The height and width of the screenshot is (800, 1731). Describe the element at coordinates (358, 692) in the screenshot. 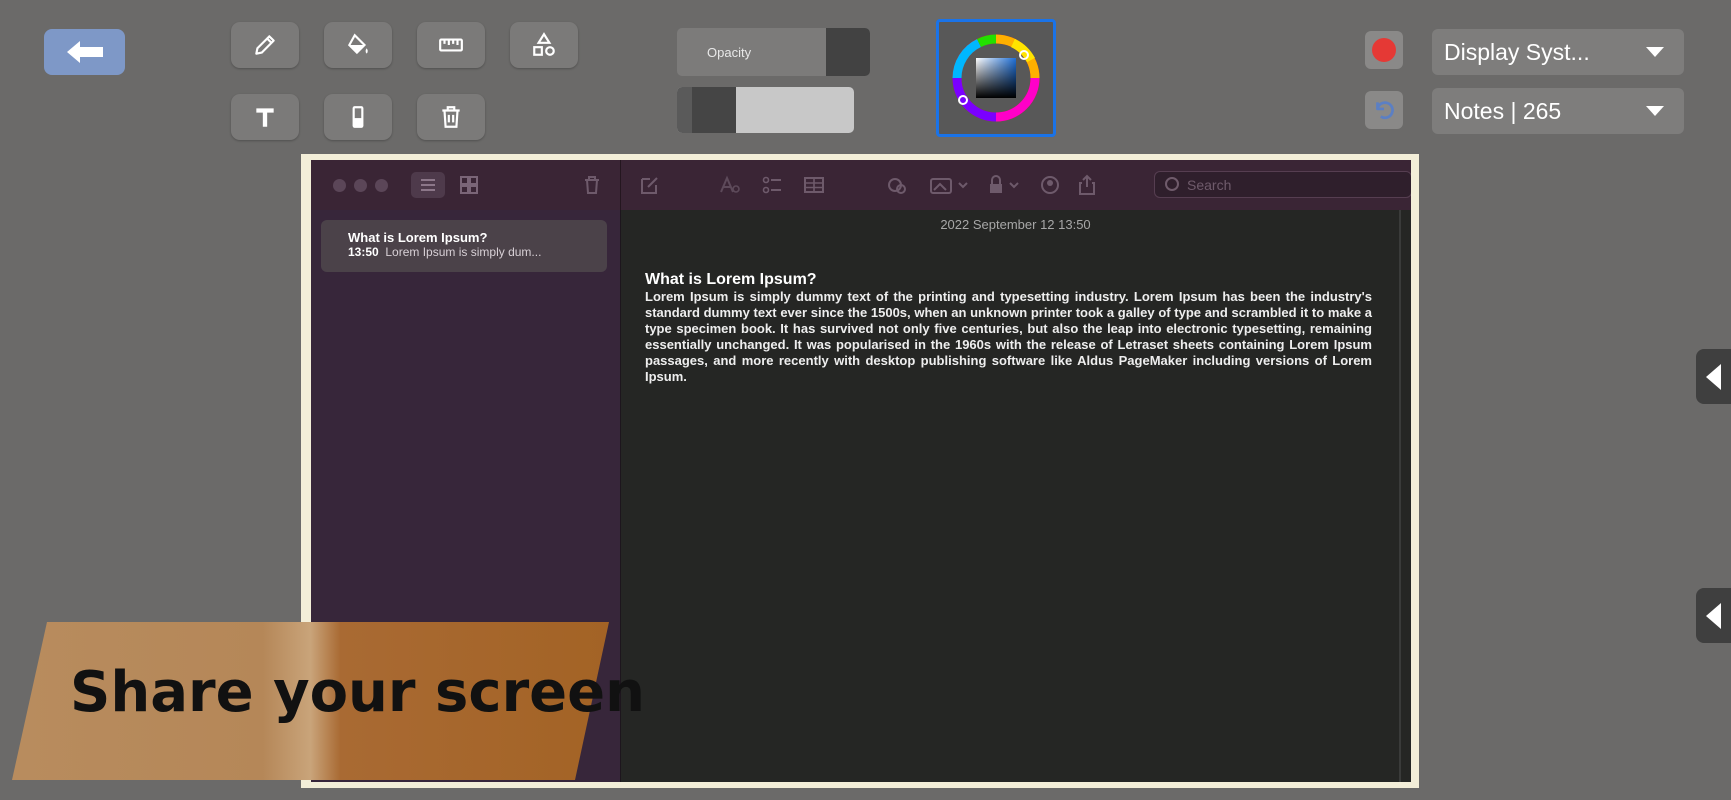

I see `share-banner-text: Share your screen` at that location.